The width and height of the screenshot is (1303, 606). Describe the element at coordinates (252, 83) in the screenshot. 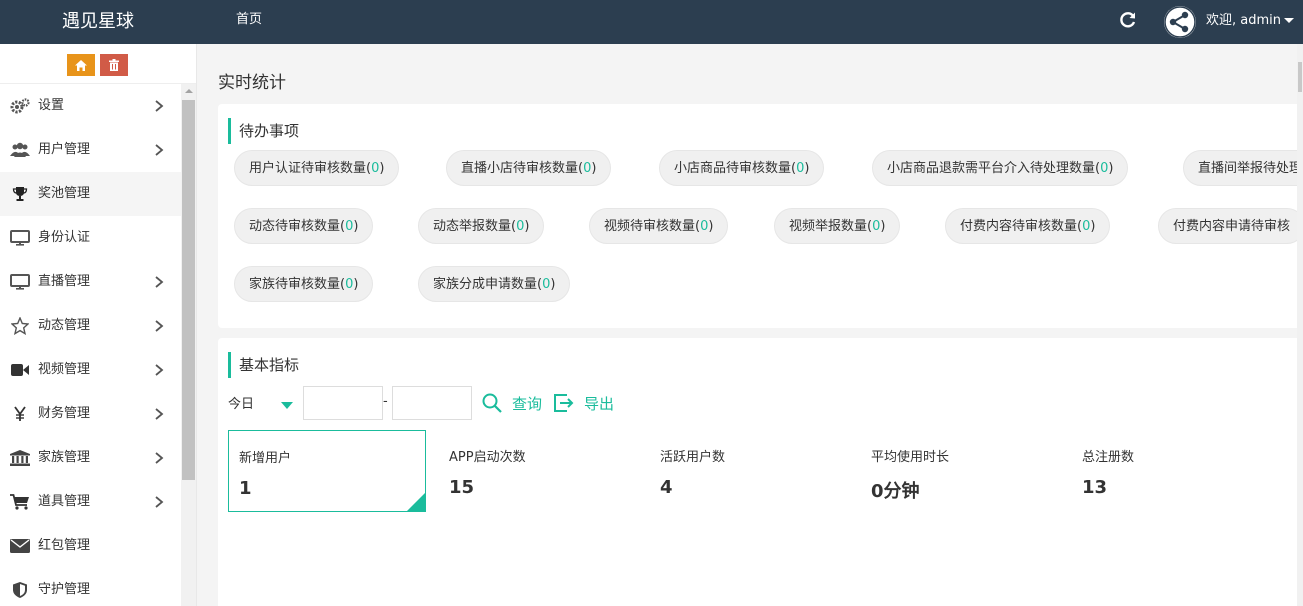

I see `page-title: 实时统计` at that location.